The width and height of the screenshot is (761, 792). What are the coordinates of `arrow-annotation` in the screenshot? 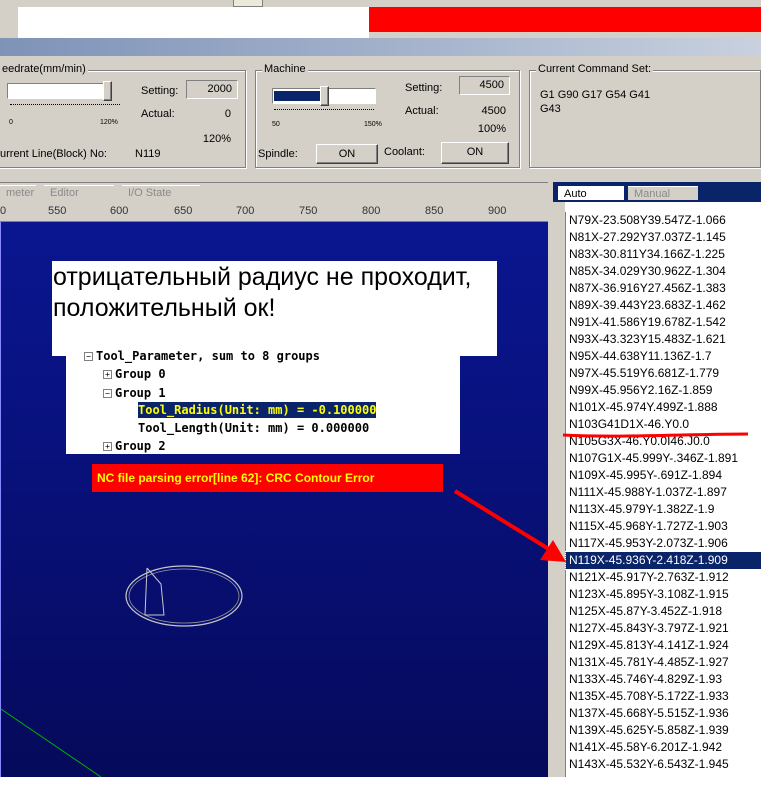 It's located at (507, 523).